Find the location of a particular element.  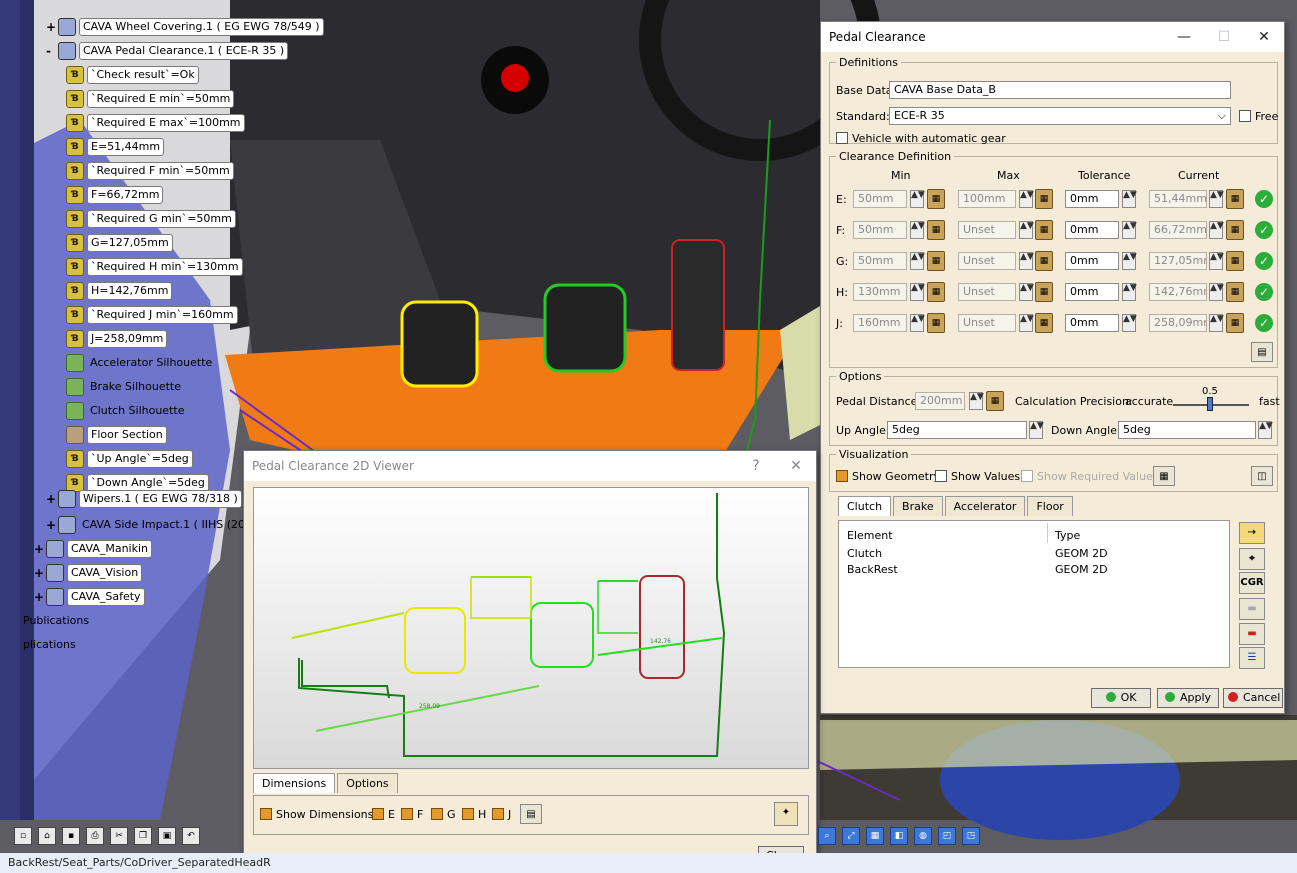

fly-icon: ⤢ is located at coordinates (851, 836).